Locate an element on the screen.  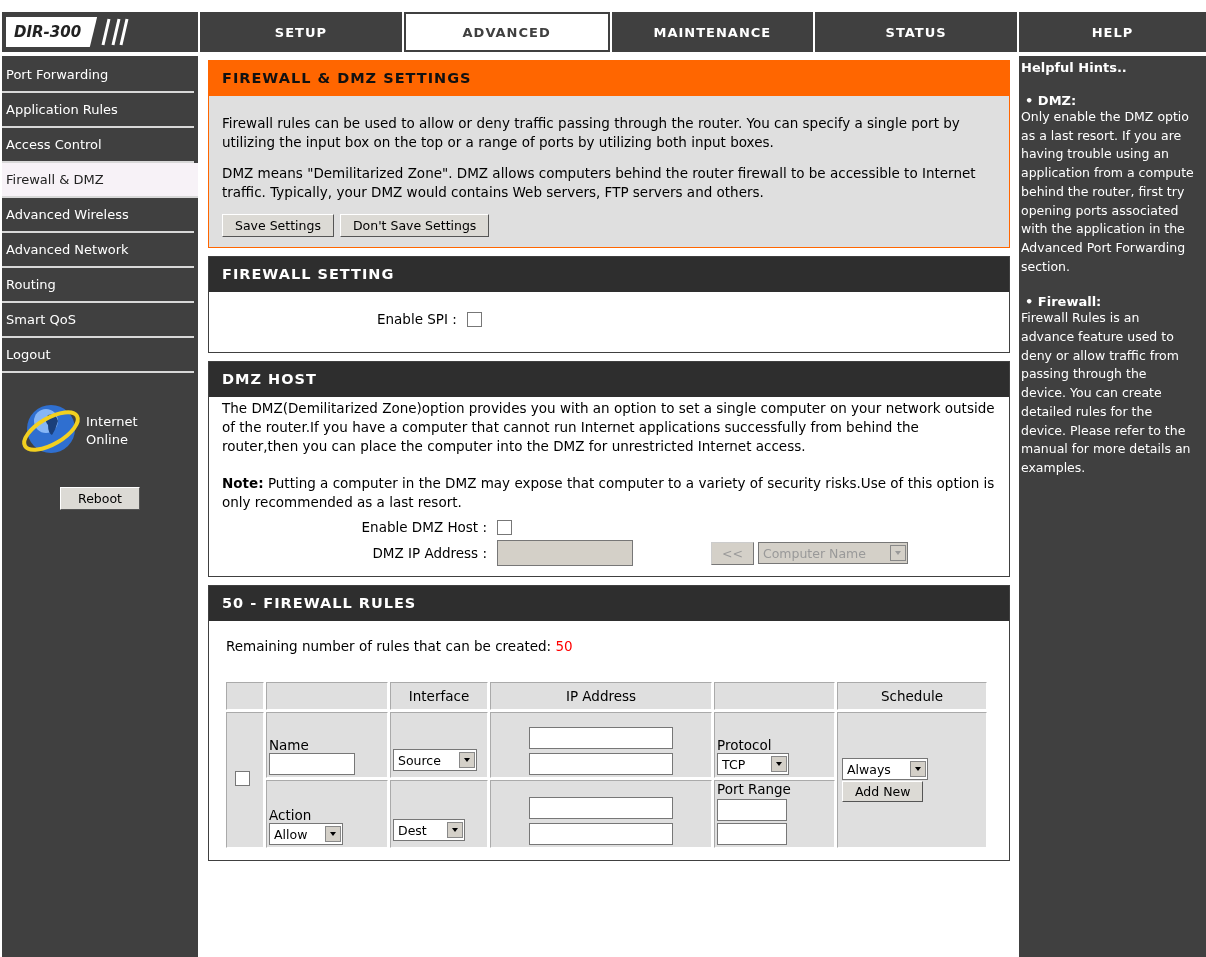
note-text: Note: Putting a computer in the DMZ may expose that computer to a variety of security risks.Use of this option is only recommended as a last resort. is located at coordinates (609, 493).